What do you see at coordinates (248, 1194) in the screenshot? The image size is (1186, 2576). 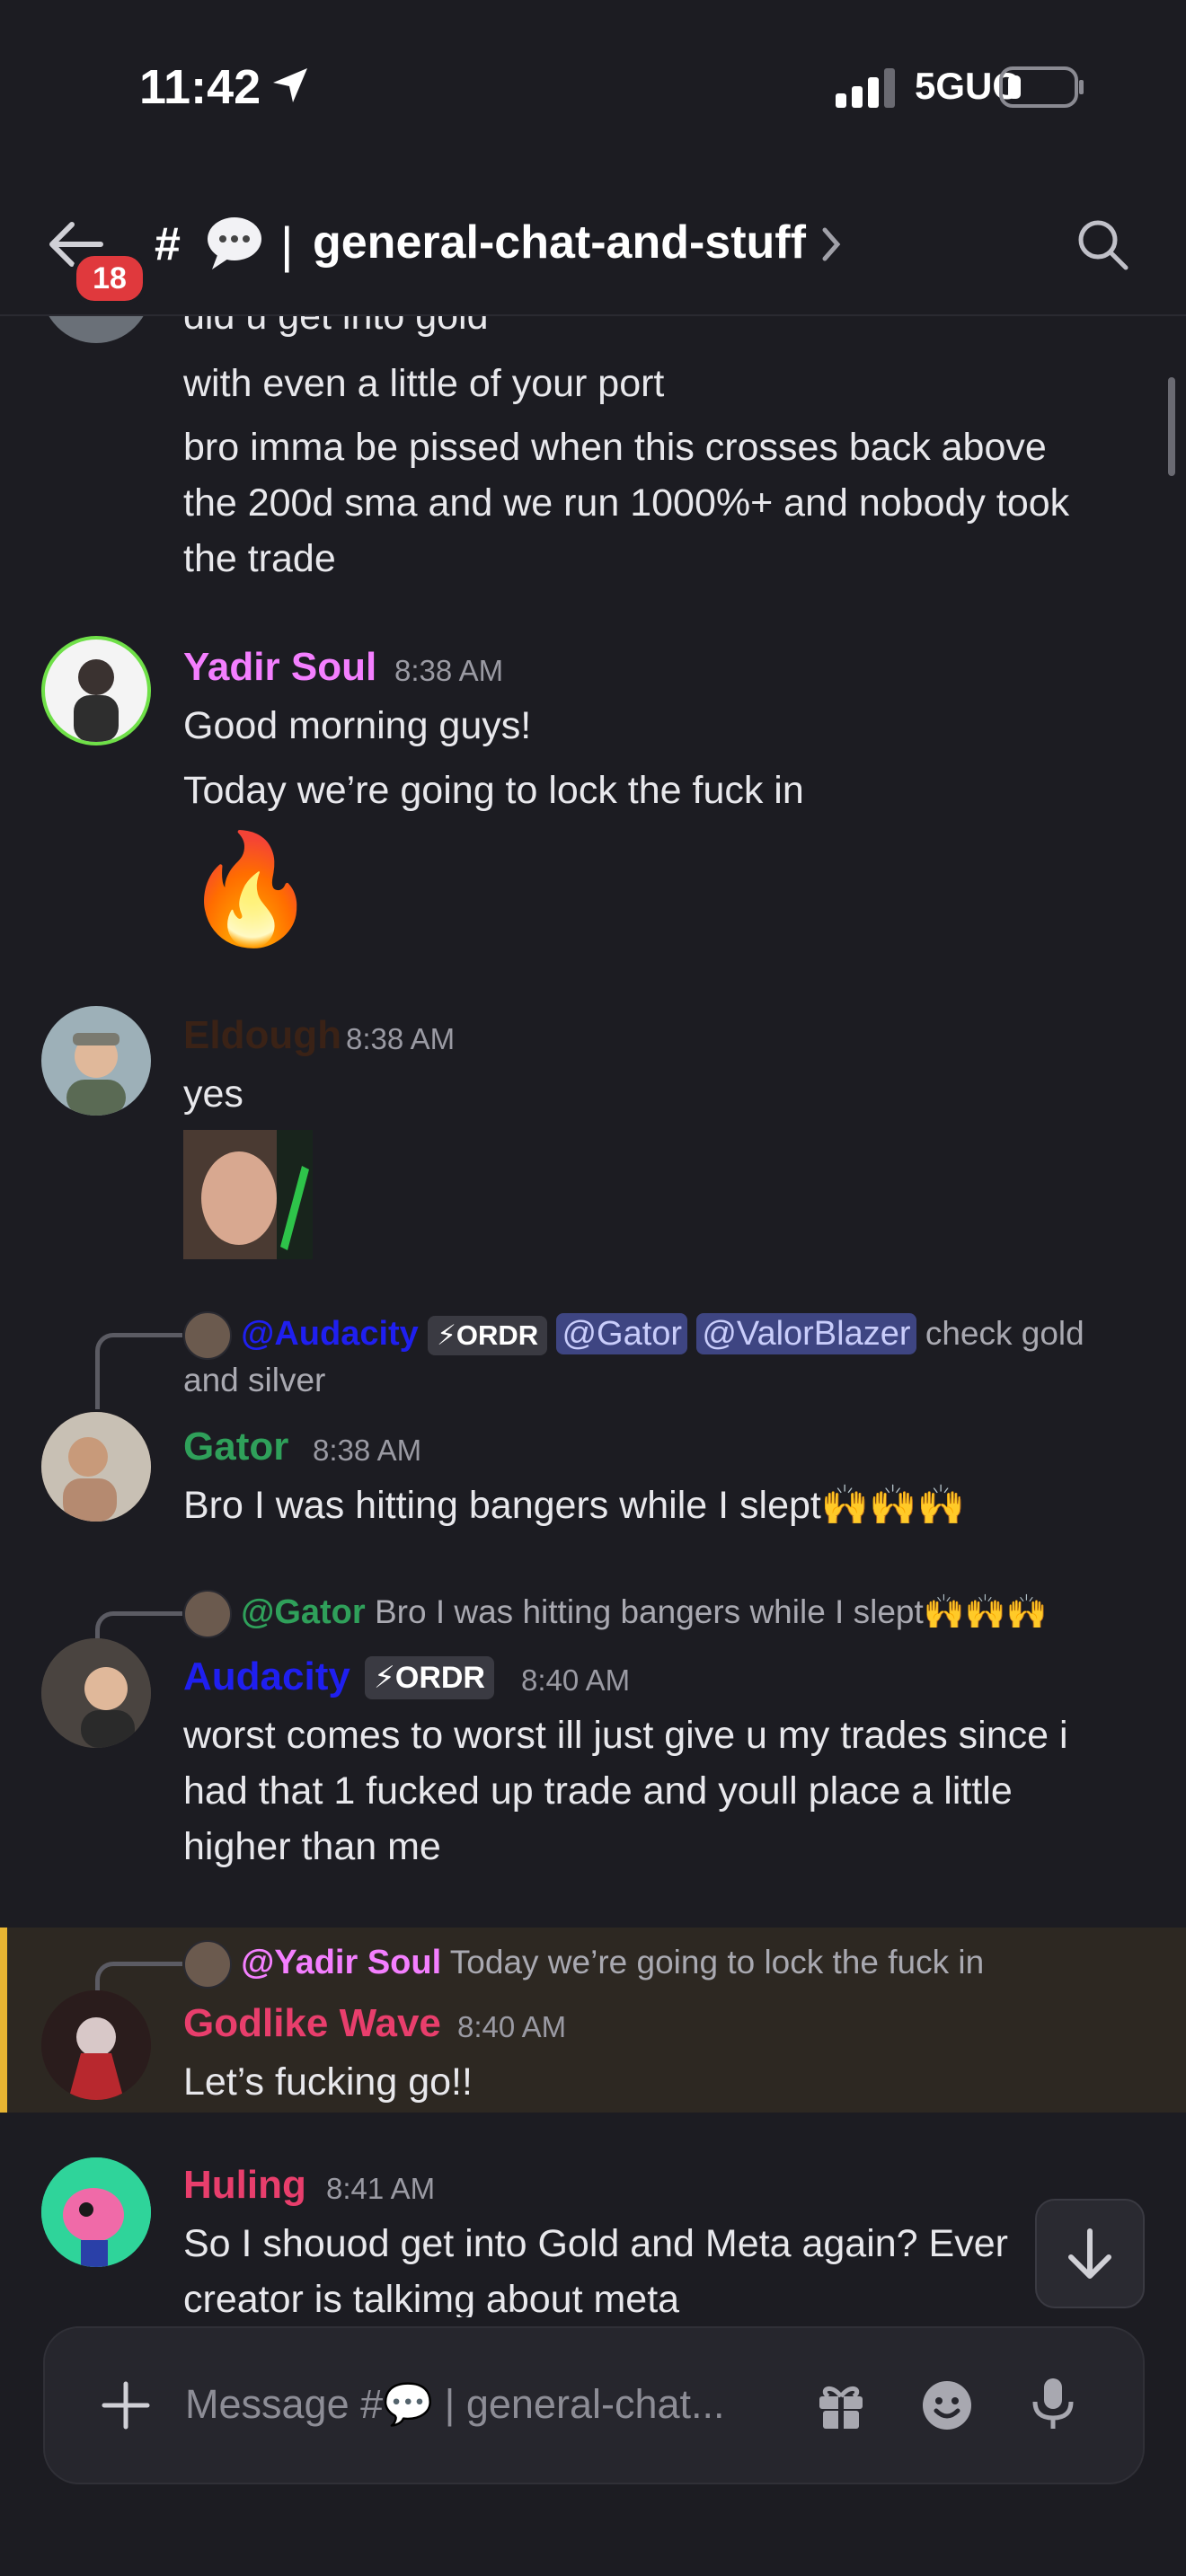 I see `image-attachment` at bounding box center [248, 1194].